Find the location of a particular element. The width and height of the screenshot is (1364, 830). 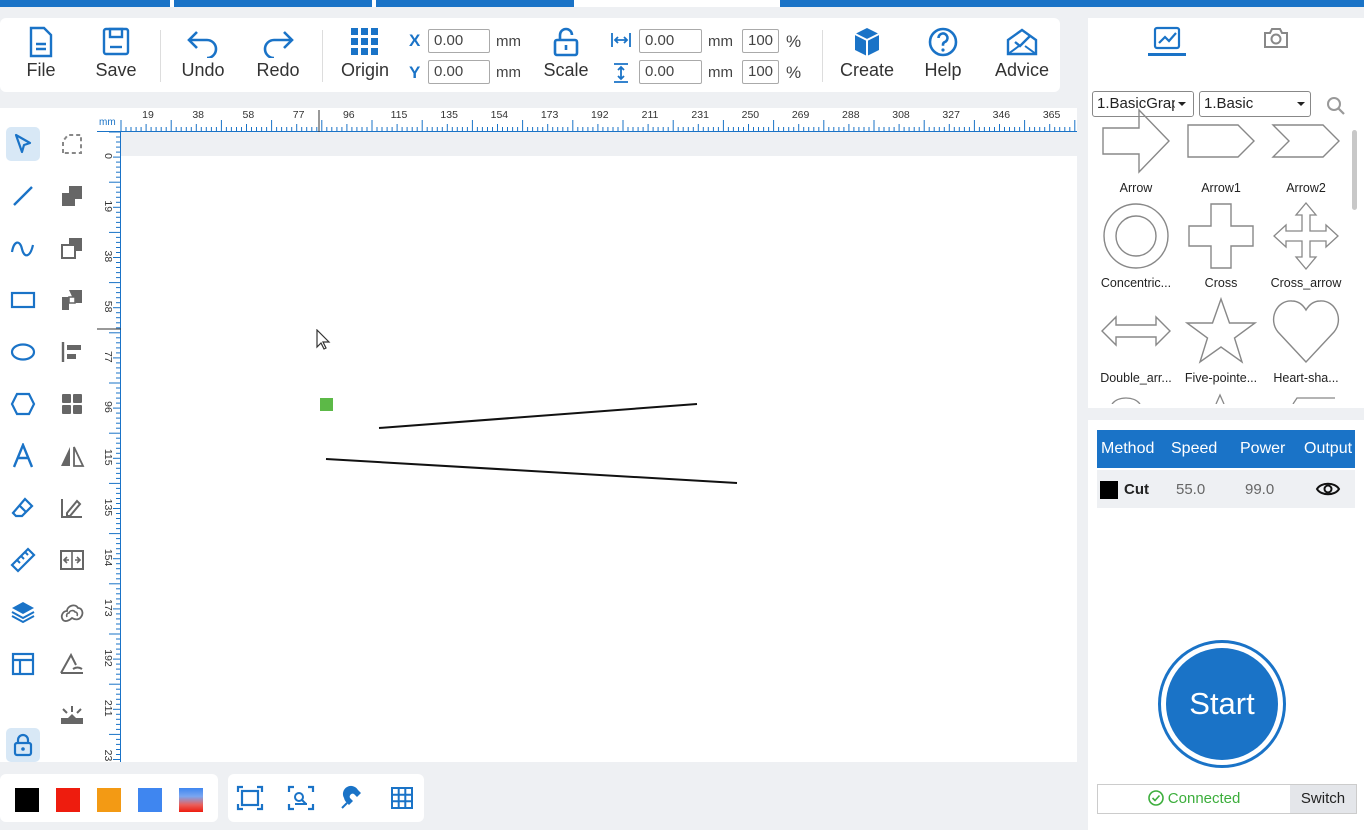

ruler-label: 135 is located at coordinates (108, 508).